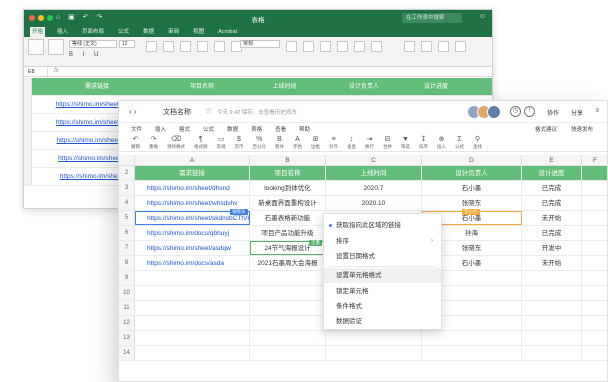  I want to click on toolbar-button: ↧ 排序, so click(423, 143).